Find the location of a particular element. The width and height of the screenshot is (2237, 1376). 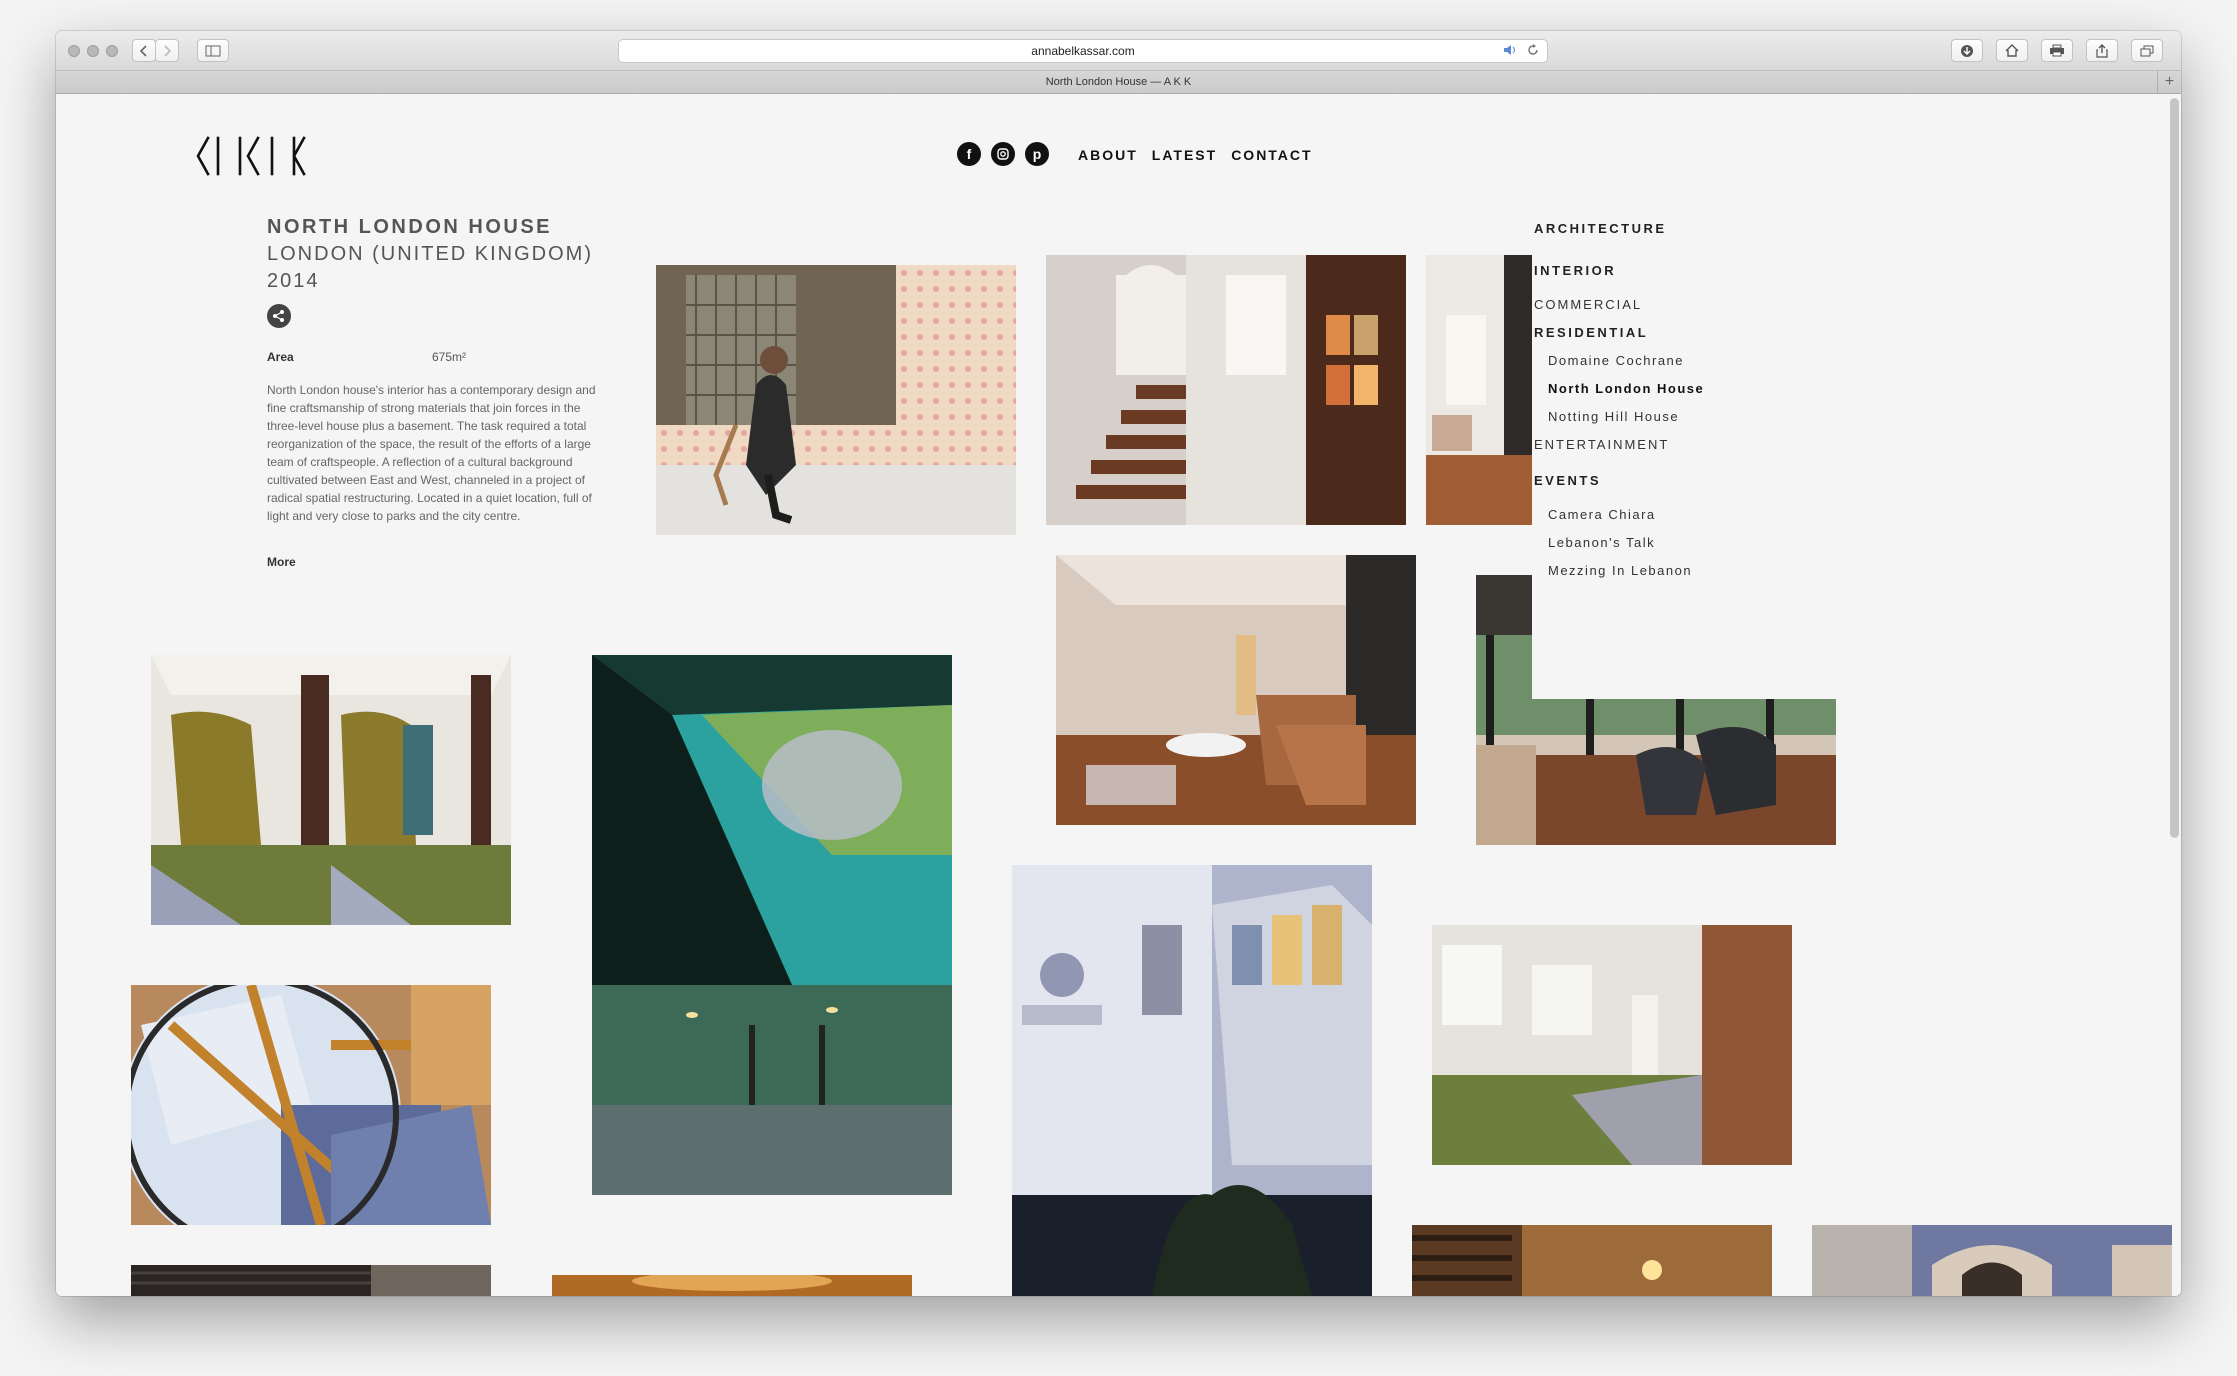

nav-about: ABOUT is located at coordinates (1108, 155).